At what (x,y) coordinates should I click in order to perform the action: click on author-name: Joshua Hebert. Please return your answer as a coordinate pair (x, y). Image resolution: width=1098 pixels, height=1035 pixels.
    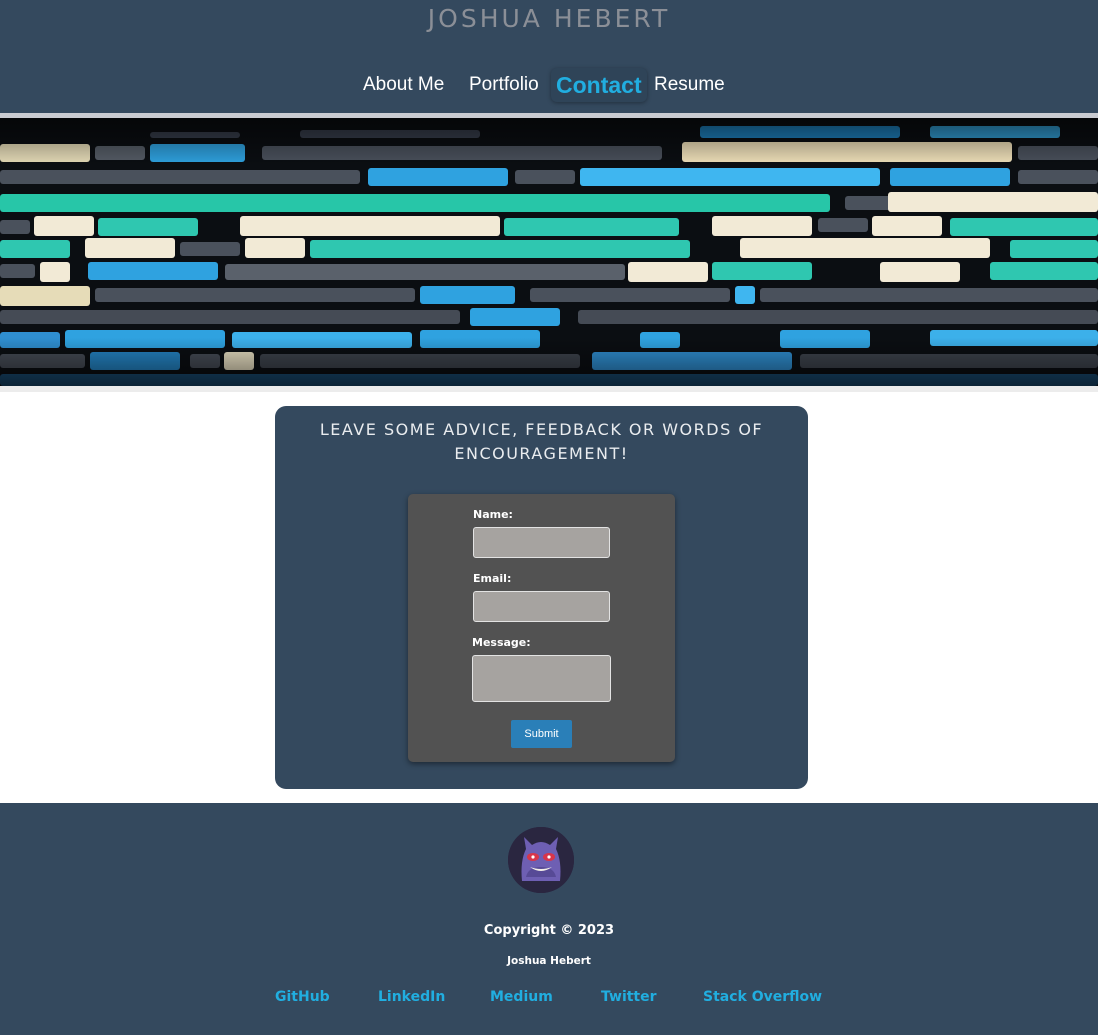
    Looking at the image, I should click on (549, 961).